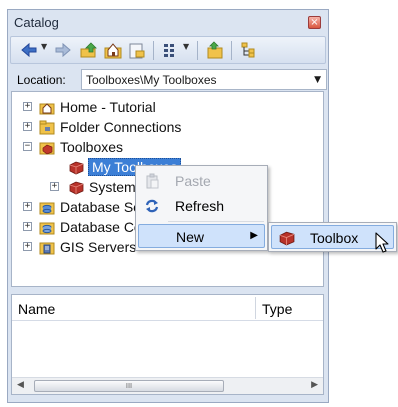 This screenshot has width=398, height=407. Describe the element at coordinates (215, 50) in the screenshot. I see `add-geodatabase-icon` at that location.